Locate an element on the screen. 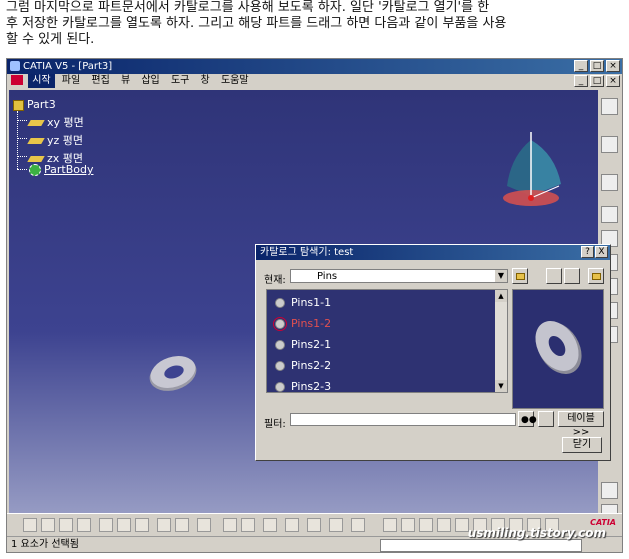  menu-help: 도움말 is located at coordinates (235, 81).